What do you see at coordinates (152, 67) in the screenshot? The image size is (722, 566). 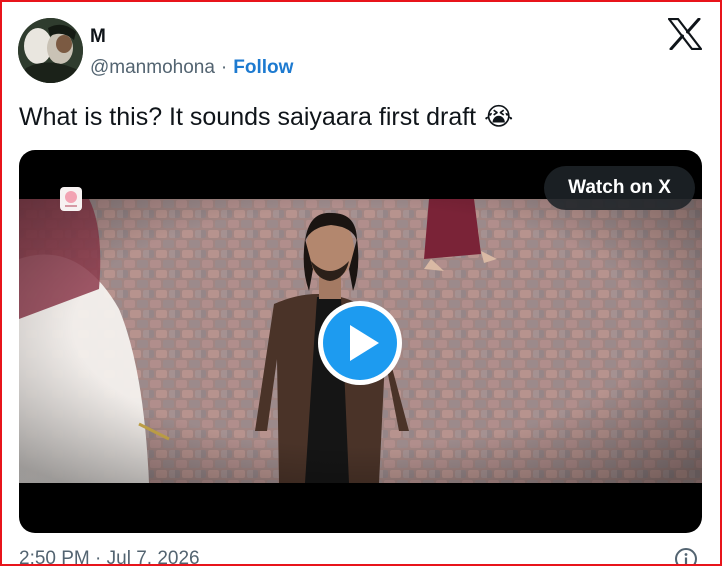 I see `author-handle: @manmohona` at bounding box center [152, 67].